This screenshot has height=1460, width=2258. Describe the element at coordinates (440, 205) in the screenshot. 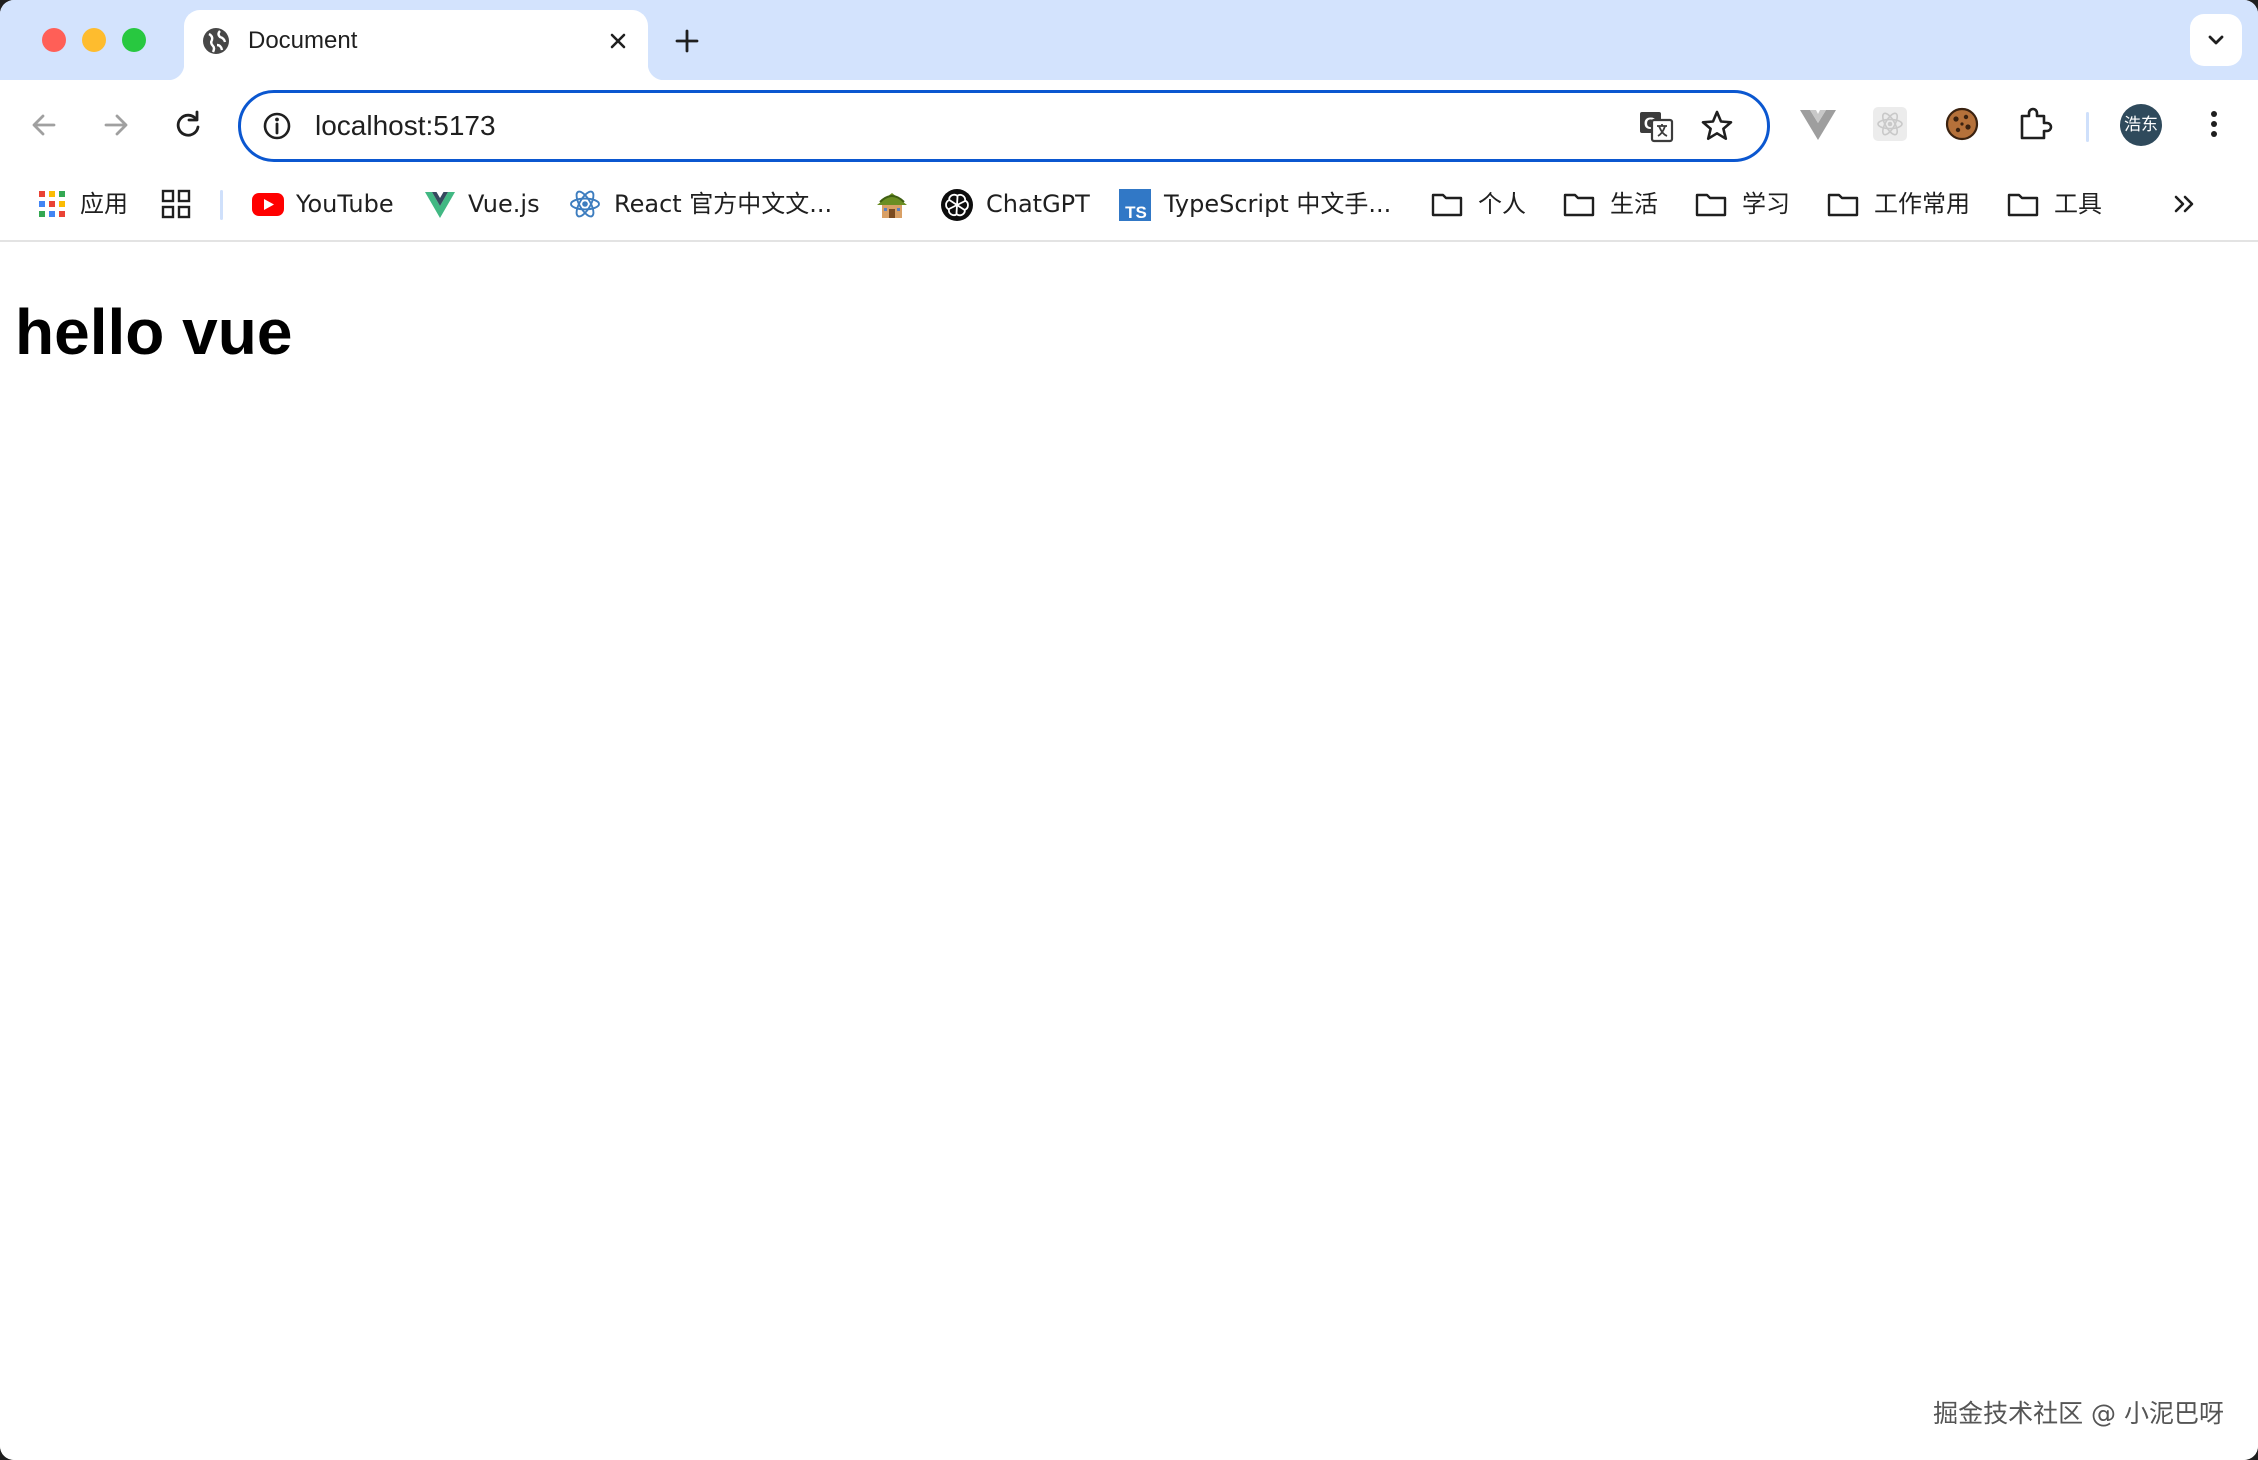

I see `vue-icon` at that location.